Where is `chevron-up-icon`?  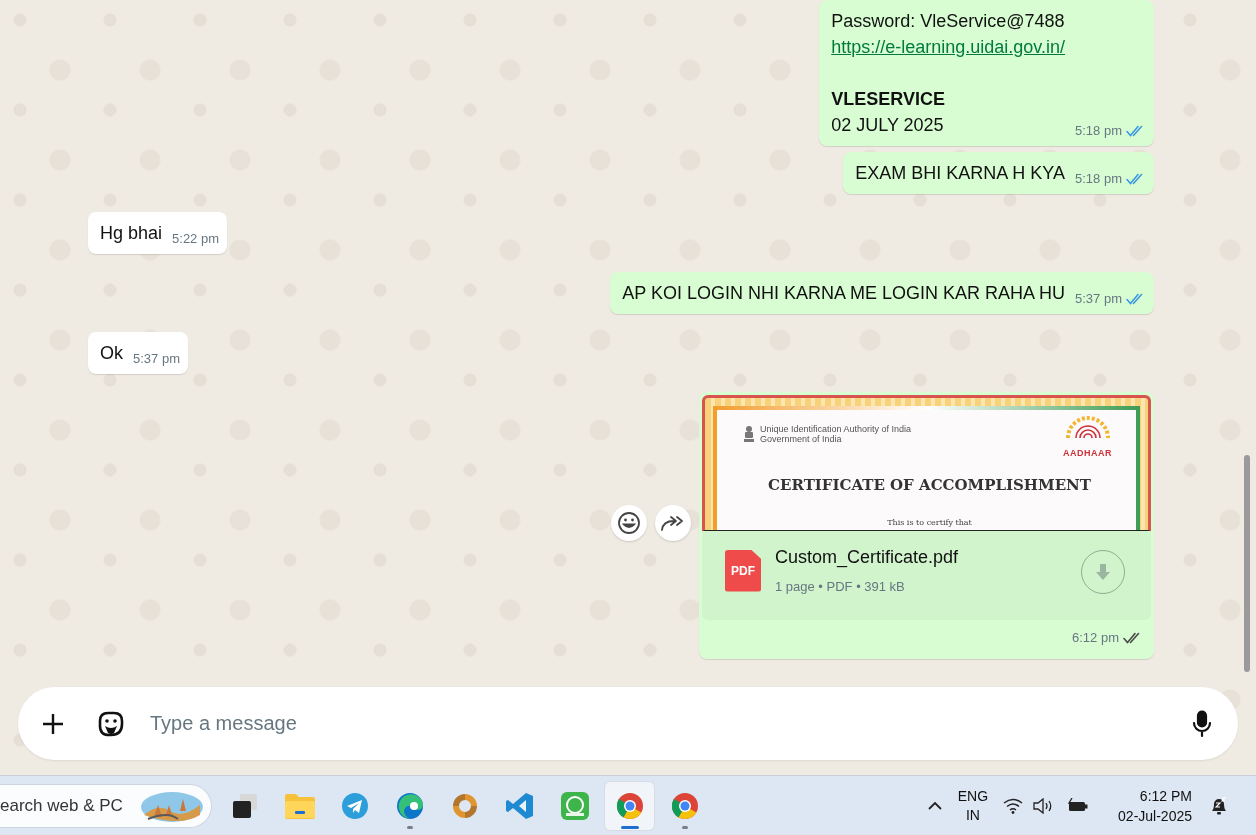
chevron-up-icon is located at coordinates (934, 805).